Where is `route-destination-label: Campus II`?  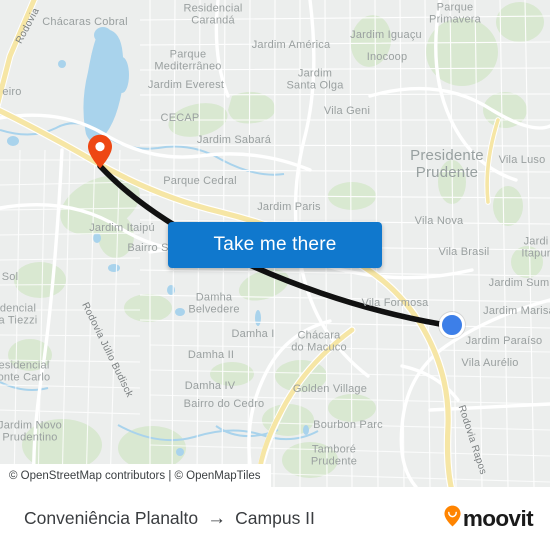 route-destination-label: Campus II is located at coordinates (275, 518).